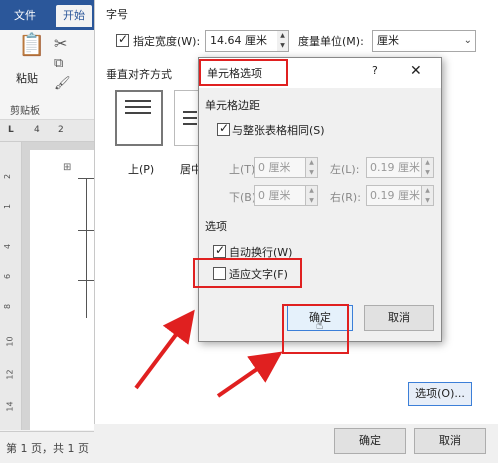  What do you see at coordinates (164, 349) in the screenshot?
I see `arrow-to-fit-text` at bounding box center [164, 349].